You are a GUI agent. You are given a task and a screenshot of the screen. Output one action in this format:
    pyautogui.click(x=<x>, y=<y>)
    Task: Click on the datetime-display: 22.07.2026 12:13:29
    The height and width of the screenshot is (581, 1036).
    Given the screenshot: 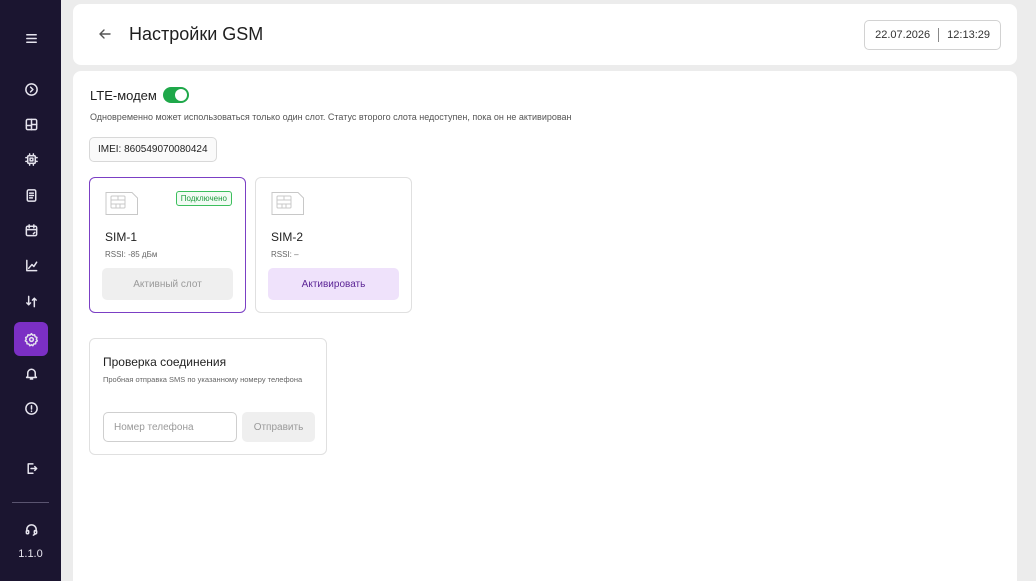 What is the action you would take?
    pyautogui.click(x=932, y=35)
    